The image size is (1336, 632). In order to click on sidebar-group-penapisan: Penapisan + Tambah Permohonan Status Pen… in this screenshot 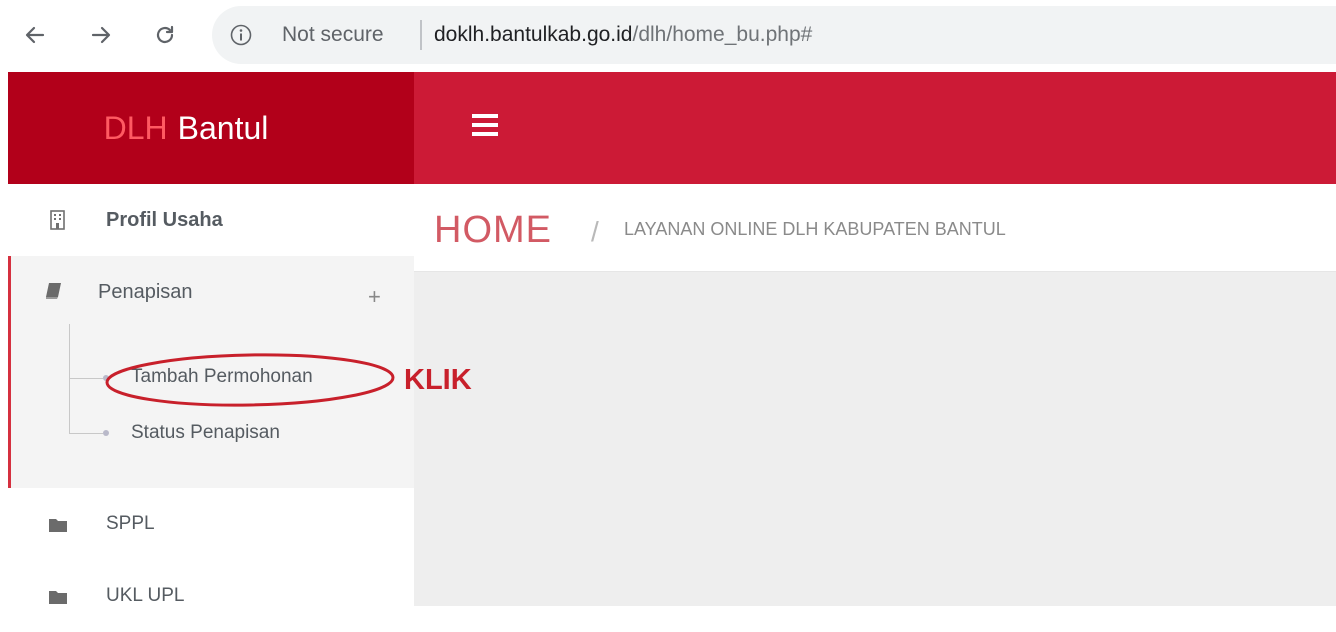, I will do `click(211, 372)`.